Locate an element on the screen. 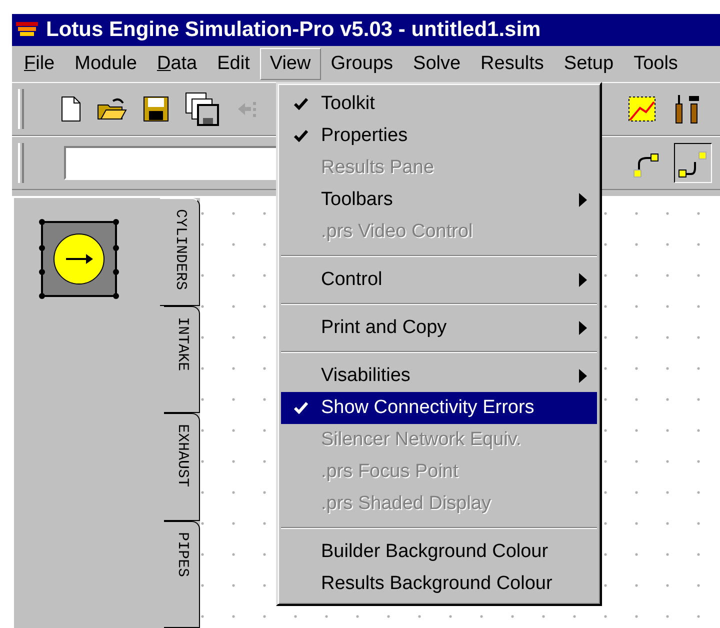 The width and height of the screenshot is (720, 628). menu-item: Results Background Colour is located at coordinates (439, 584).